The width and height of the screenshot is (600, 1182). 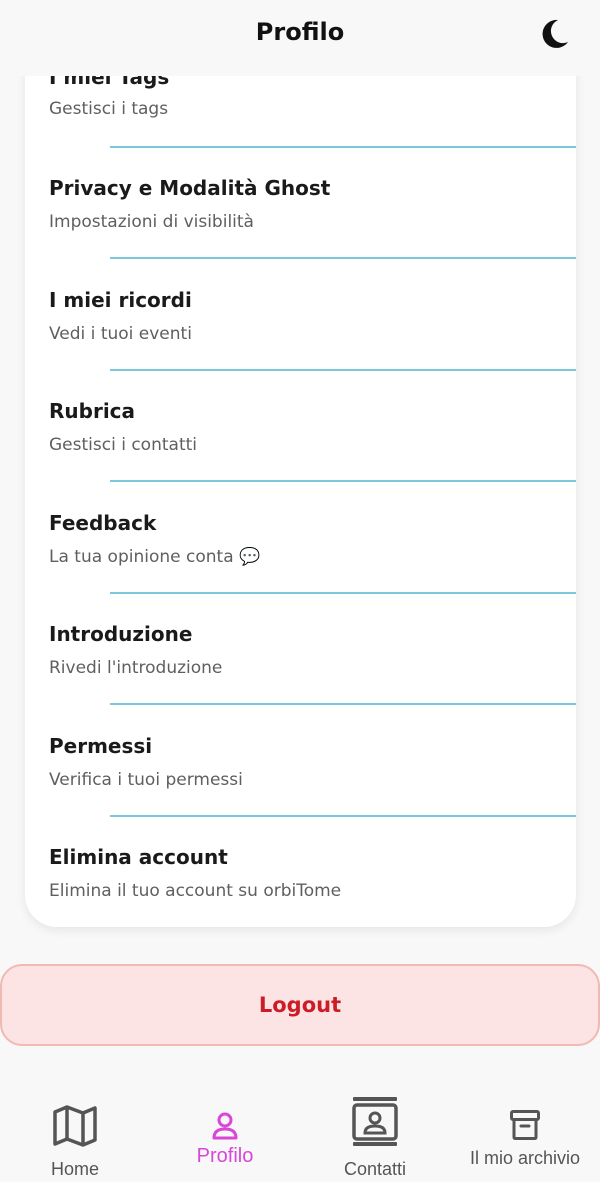 I want to click on map-icon, so click(x=75, y=1126).